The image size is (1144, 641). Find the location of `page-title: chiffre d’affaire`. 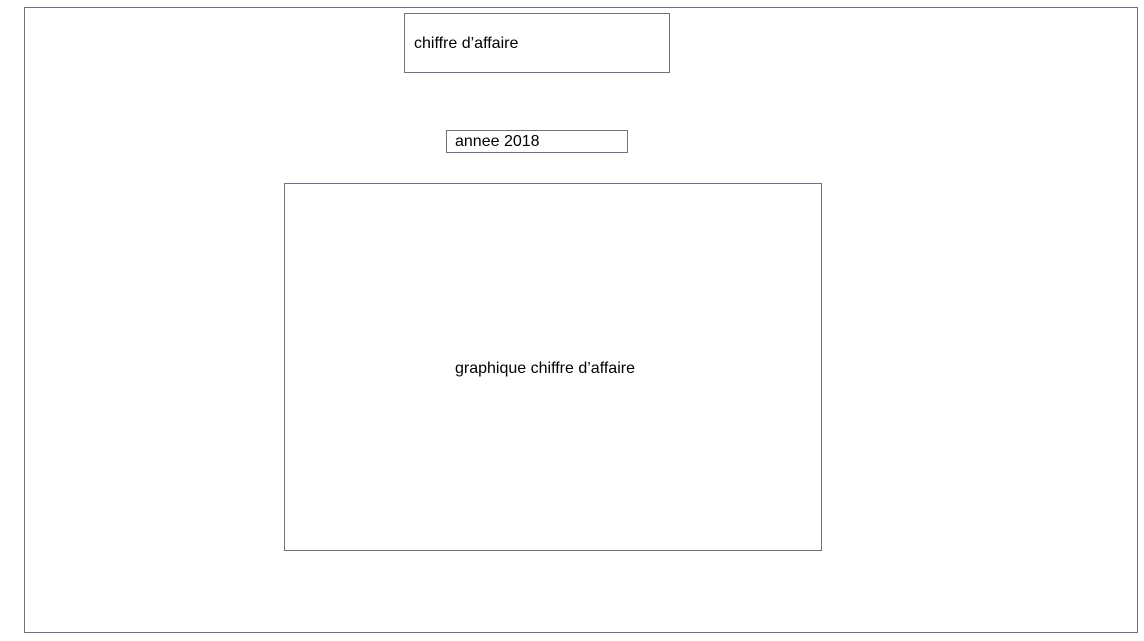

page-title: chiffre d’affaire is located at coordinates (466, 43).